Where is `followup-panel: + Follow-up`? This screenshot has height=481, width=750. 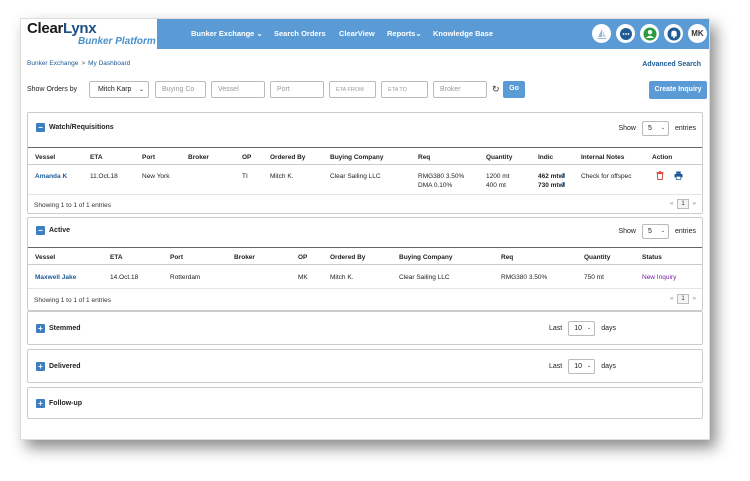 followup-panel: + Follow-up is located at coordinates (365, 403).